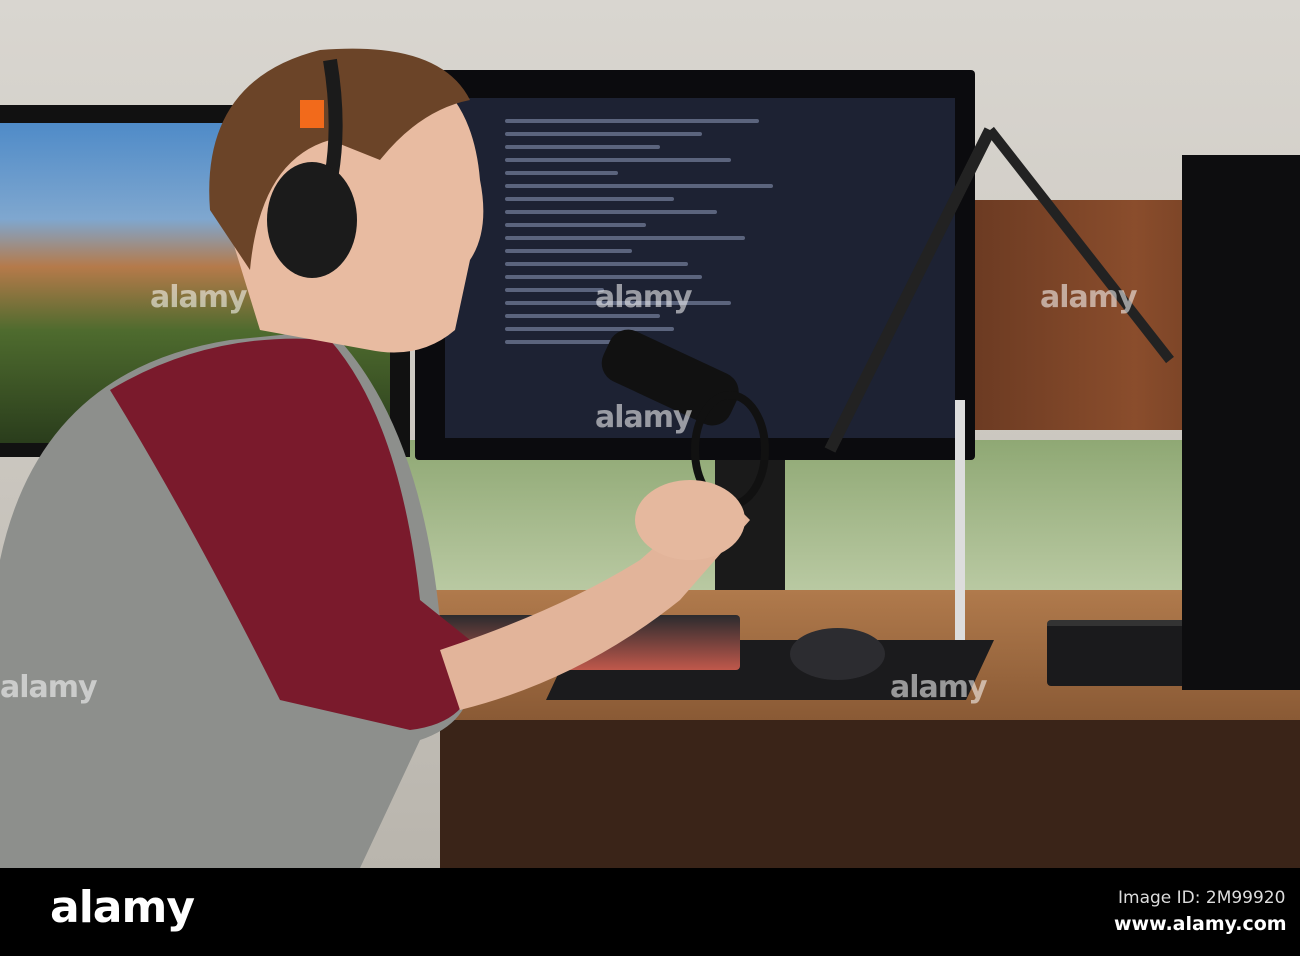  I want to click on image-id: Image ID: 2M99920, so click(1202, 898).